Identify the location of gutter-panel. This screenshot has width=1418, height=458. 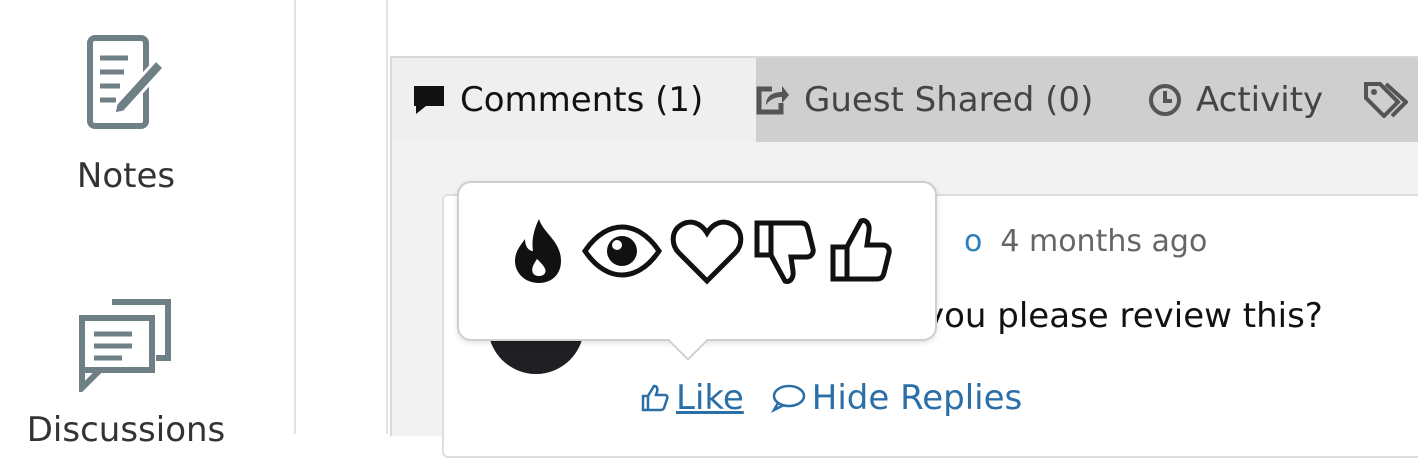
(342, 217).